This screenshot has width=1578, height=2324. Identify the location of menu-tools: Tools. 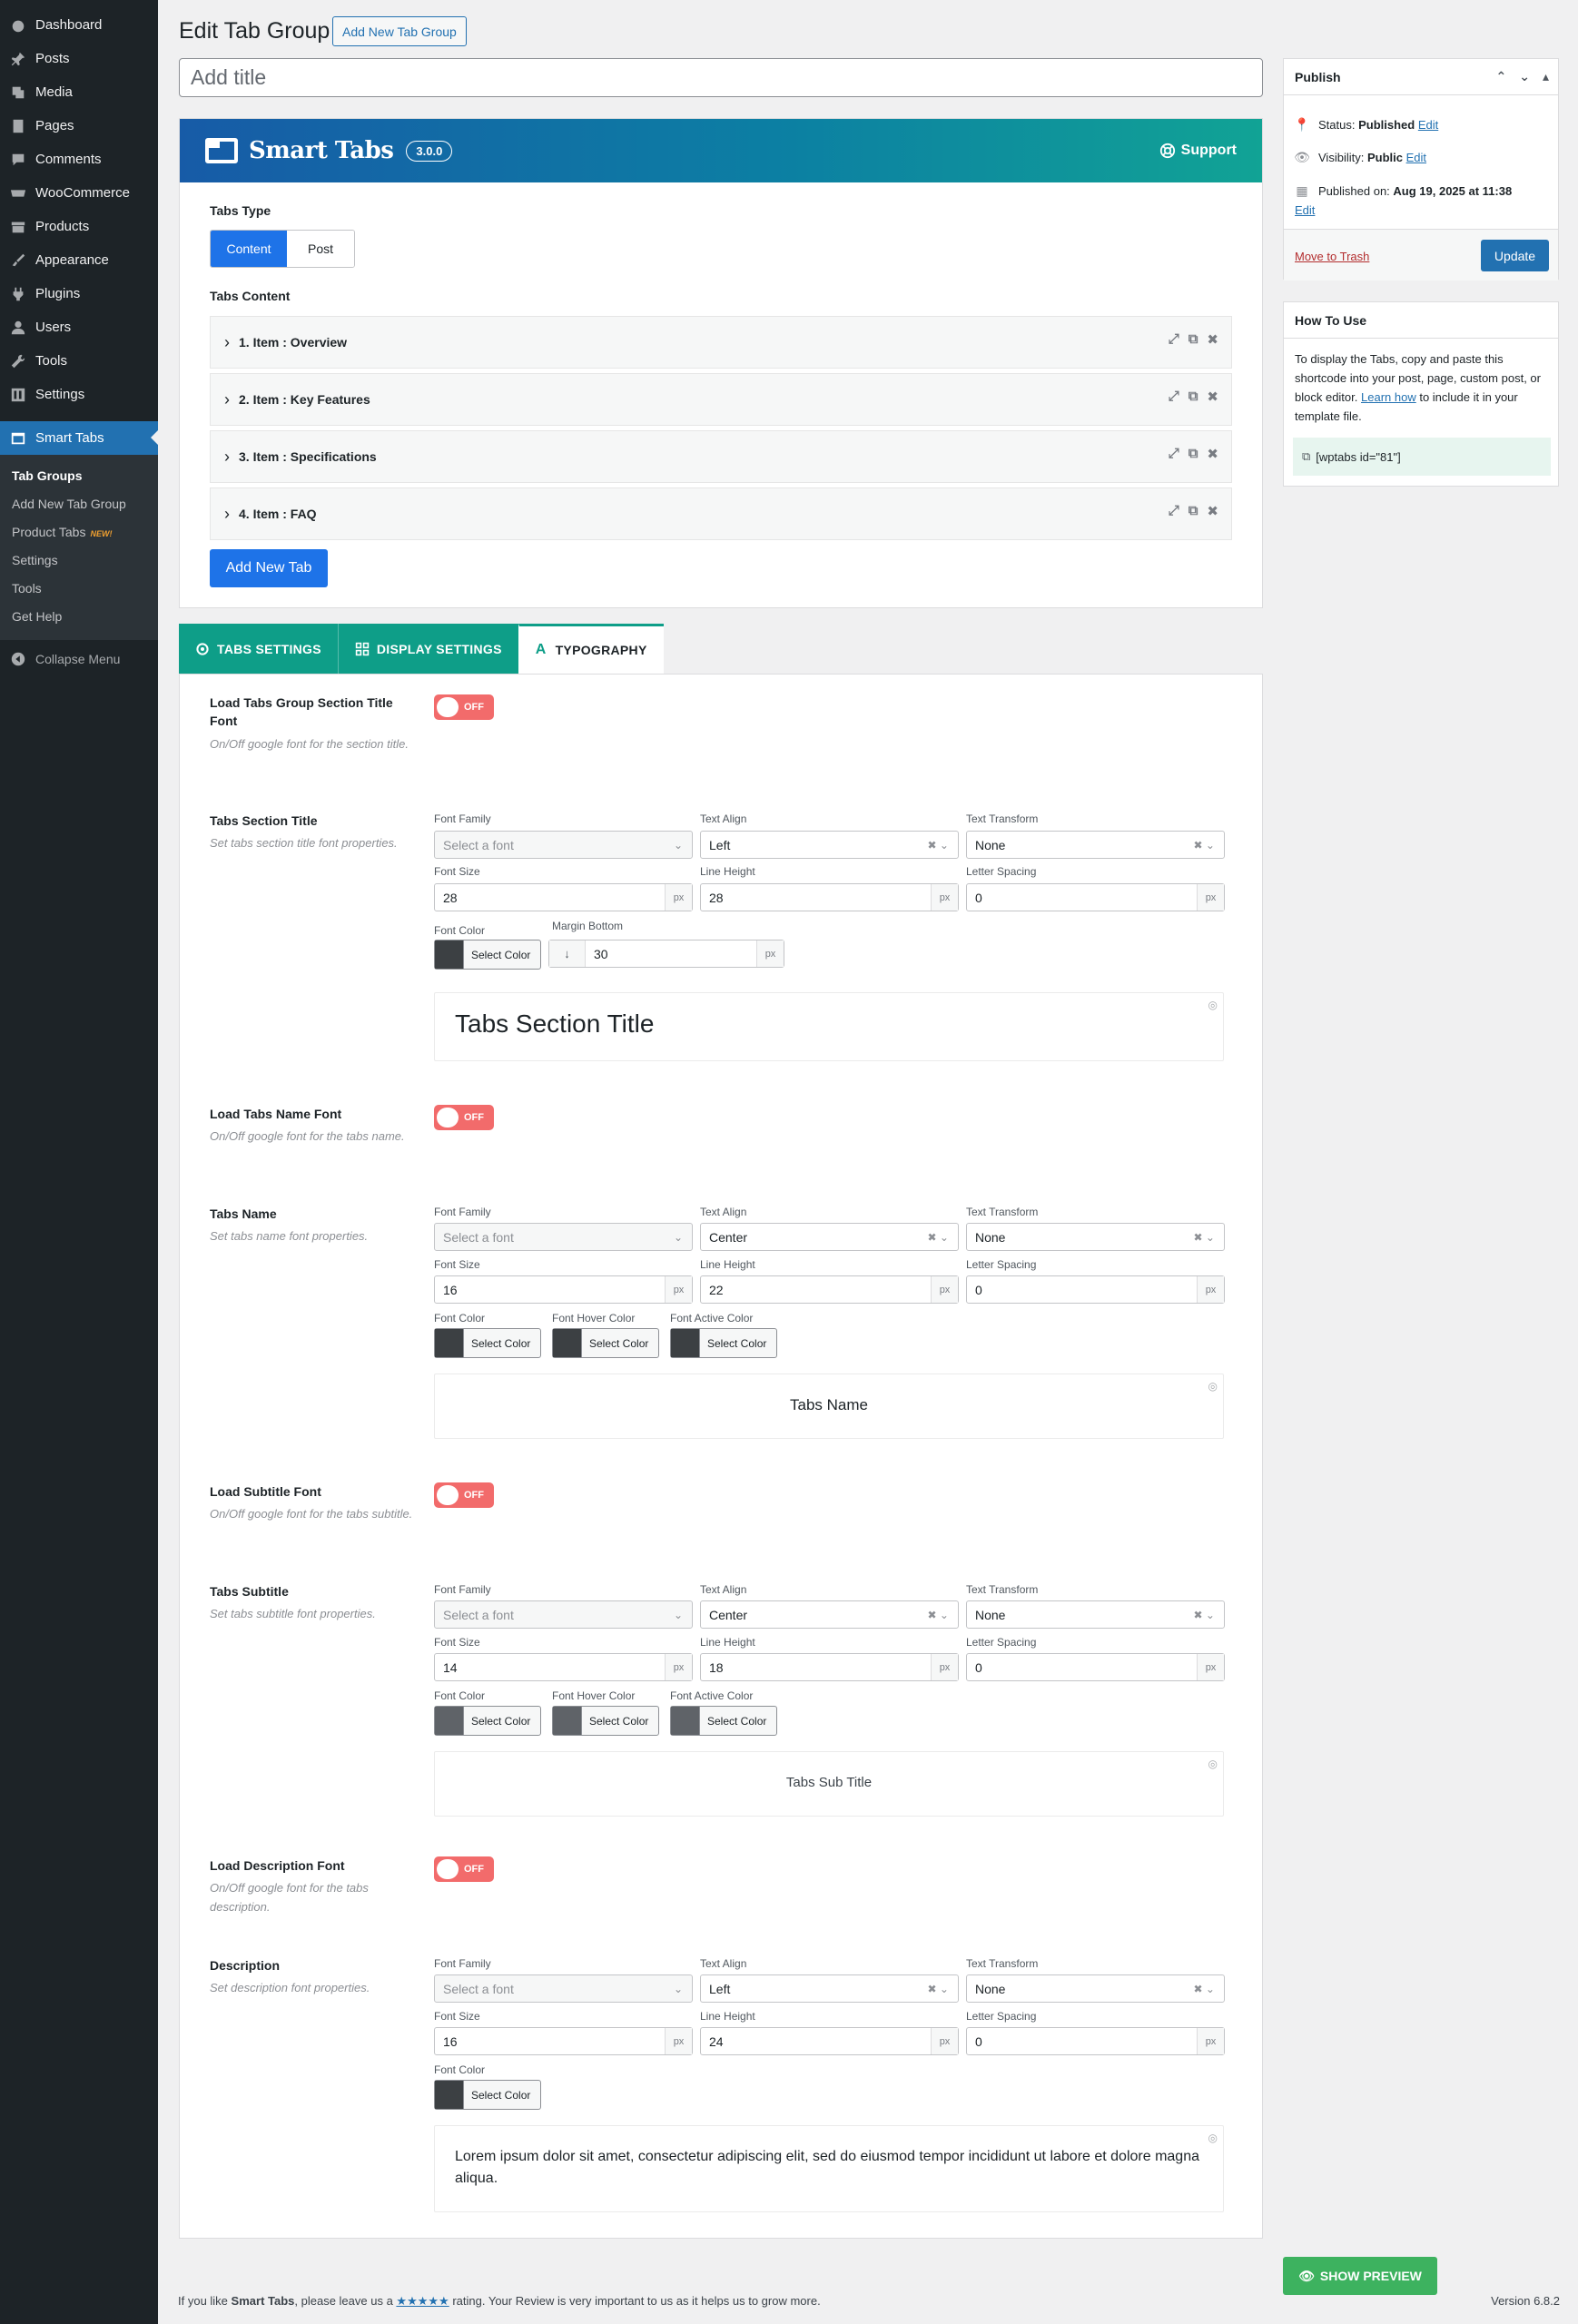
(79, 361).